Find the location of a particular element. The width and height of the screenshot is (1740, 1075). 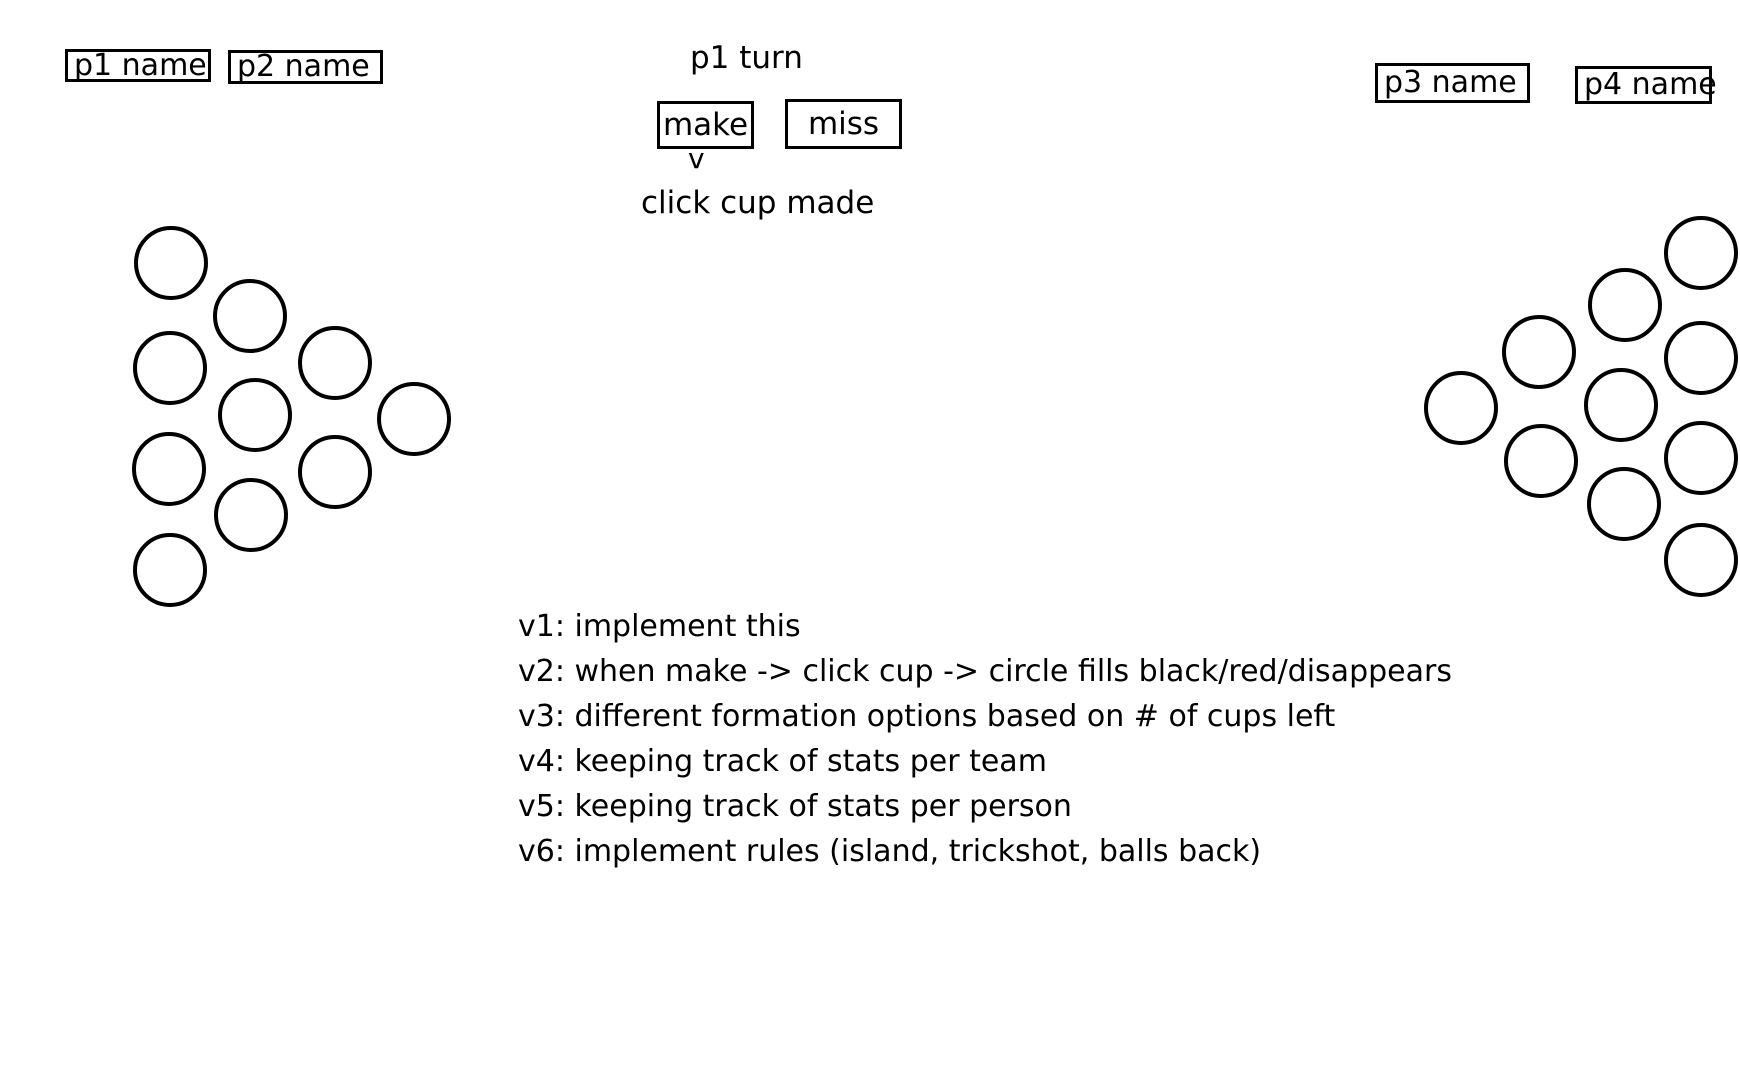

roadmap-item-v4: v4: keeping track of stats per team is located at coordinates (782, 761).